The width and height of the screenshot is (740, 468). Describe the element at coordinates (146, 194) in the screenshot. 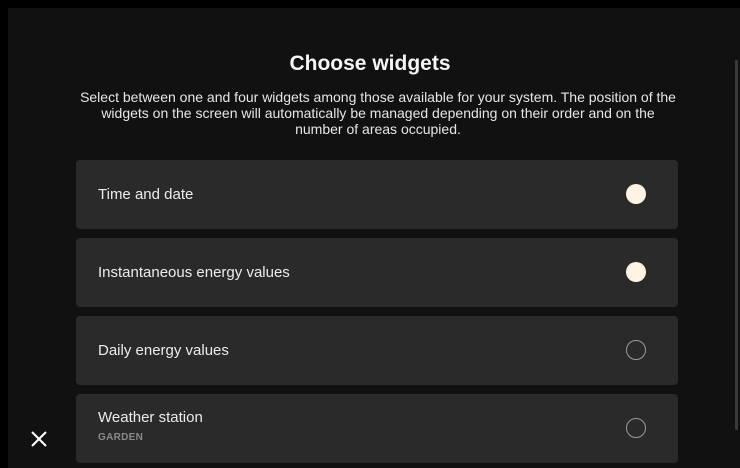

I see `widget-option-label: Time and date` at that location.